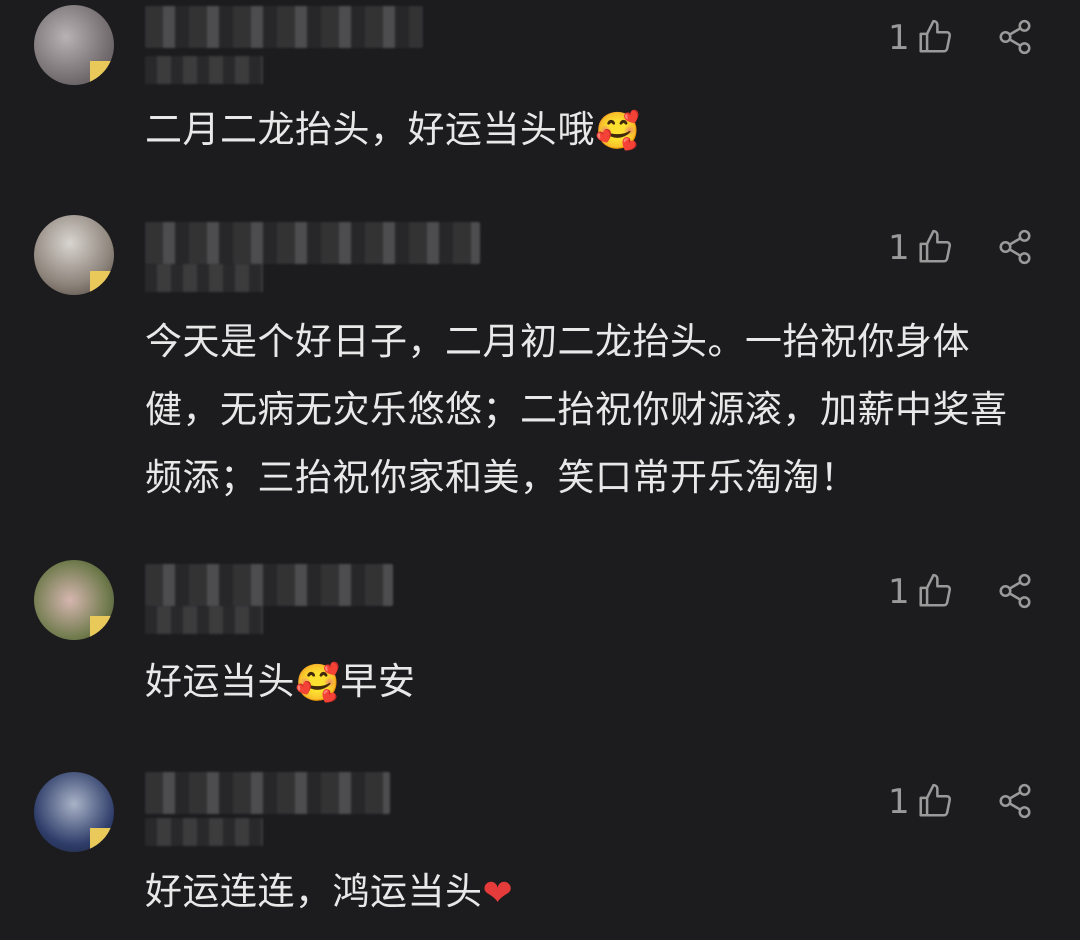  I want to click on comment-text: 好运连连，鸿运当头❤, so click(590, 893).